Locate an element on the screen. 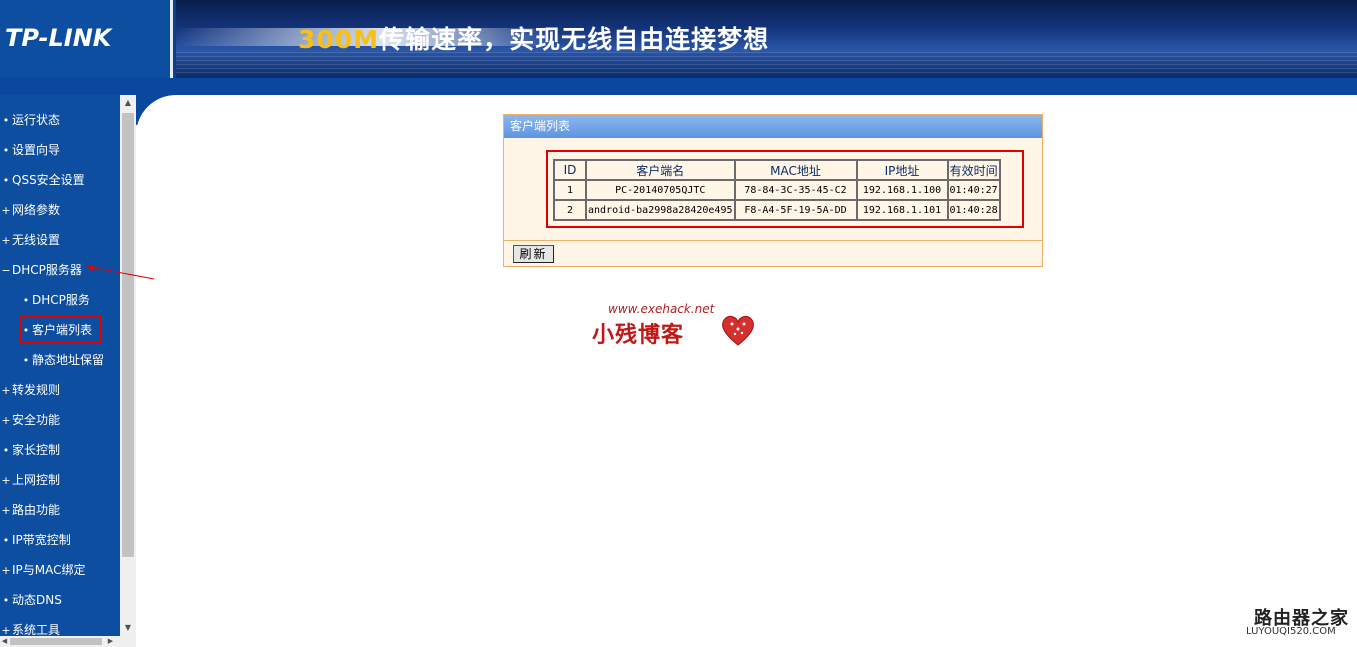  sidebar-item-qss: • QSS安全设置 is located at coordinates (60, 180).